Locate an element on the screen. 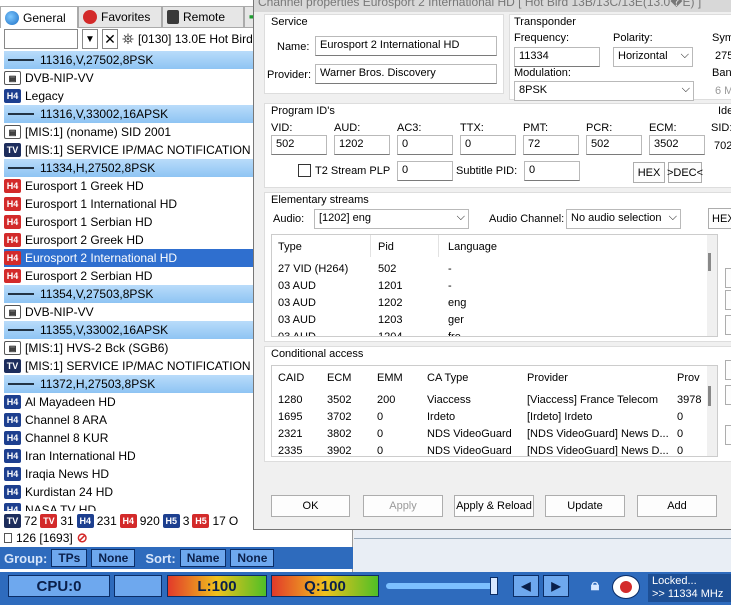 The height and width of the screenshot is (605, 731). previous-icon: ◀ is located at coordinates (526, 586).